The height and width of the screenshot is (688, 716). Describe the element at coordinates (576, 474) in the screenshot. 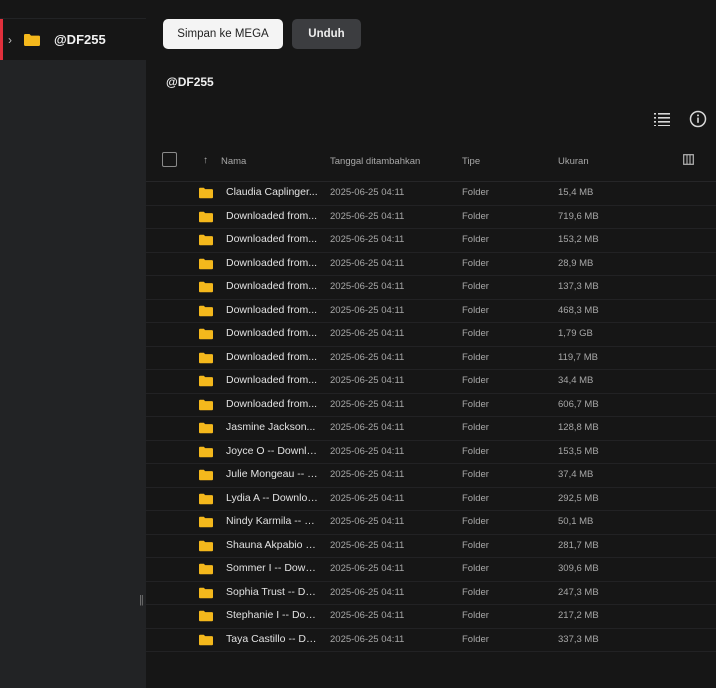

I see `row-size: 37,4 MB` at that location.